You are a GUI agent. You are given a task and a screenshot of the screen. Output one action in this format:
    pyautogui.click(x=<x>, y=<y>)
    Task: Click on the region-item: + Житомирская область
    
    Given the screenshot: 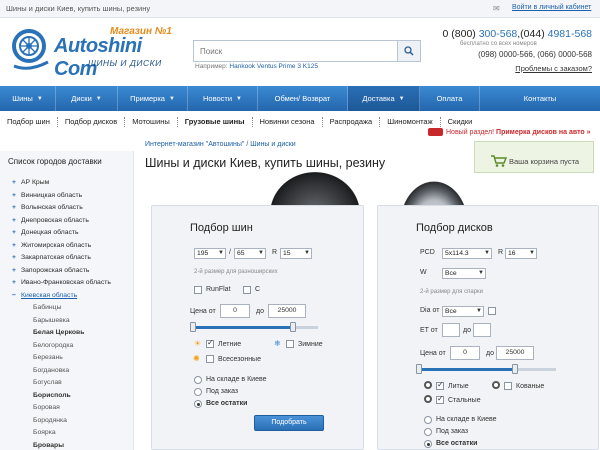 What is the action you would take?
    pyautogui.click(x=61, y=246)
    